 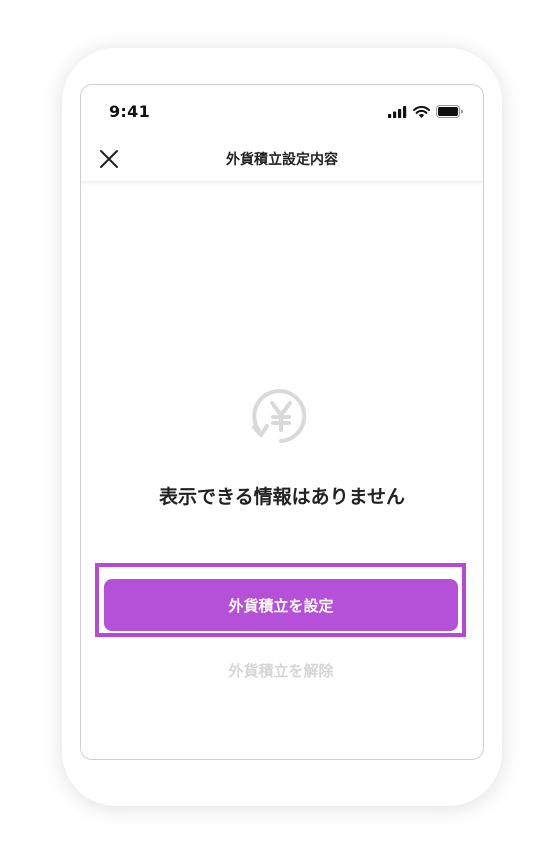 I want to click on nav-bar: 外貨積立設定内容, so click(x=282, y=159).